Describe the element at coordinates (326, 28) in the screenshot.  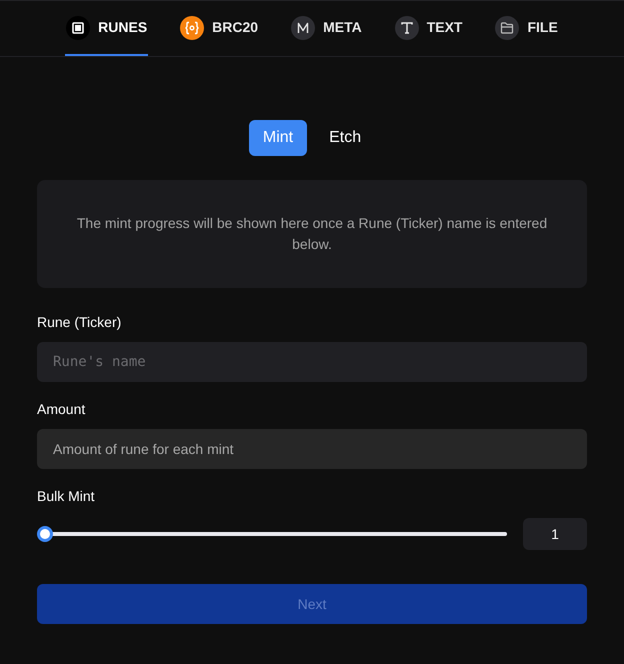
I see `nav-tab: META` at that location.